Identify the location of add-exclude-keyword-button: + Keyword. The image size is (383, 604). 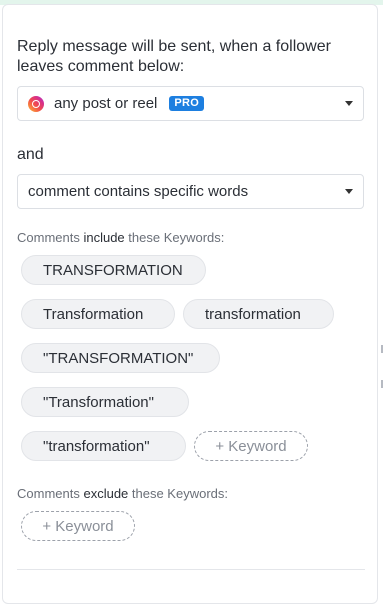
(78, 526).